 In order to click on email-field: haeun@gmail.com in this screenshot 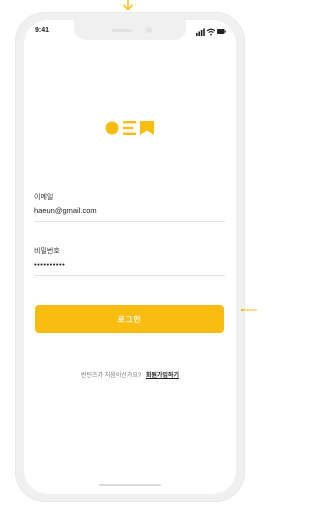, I will do `click(65, 210)`.